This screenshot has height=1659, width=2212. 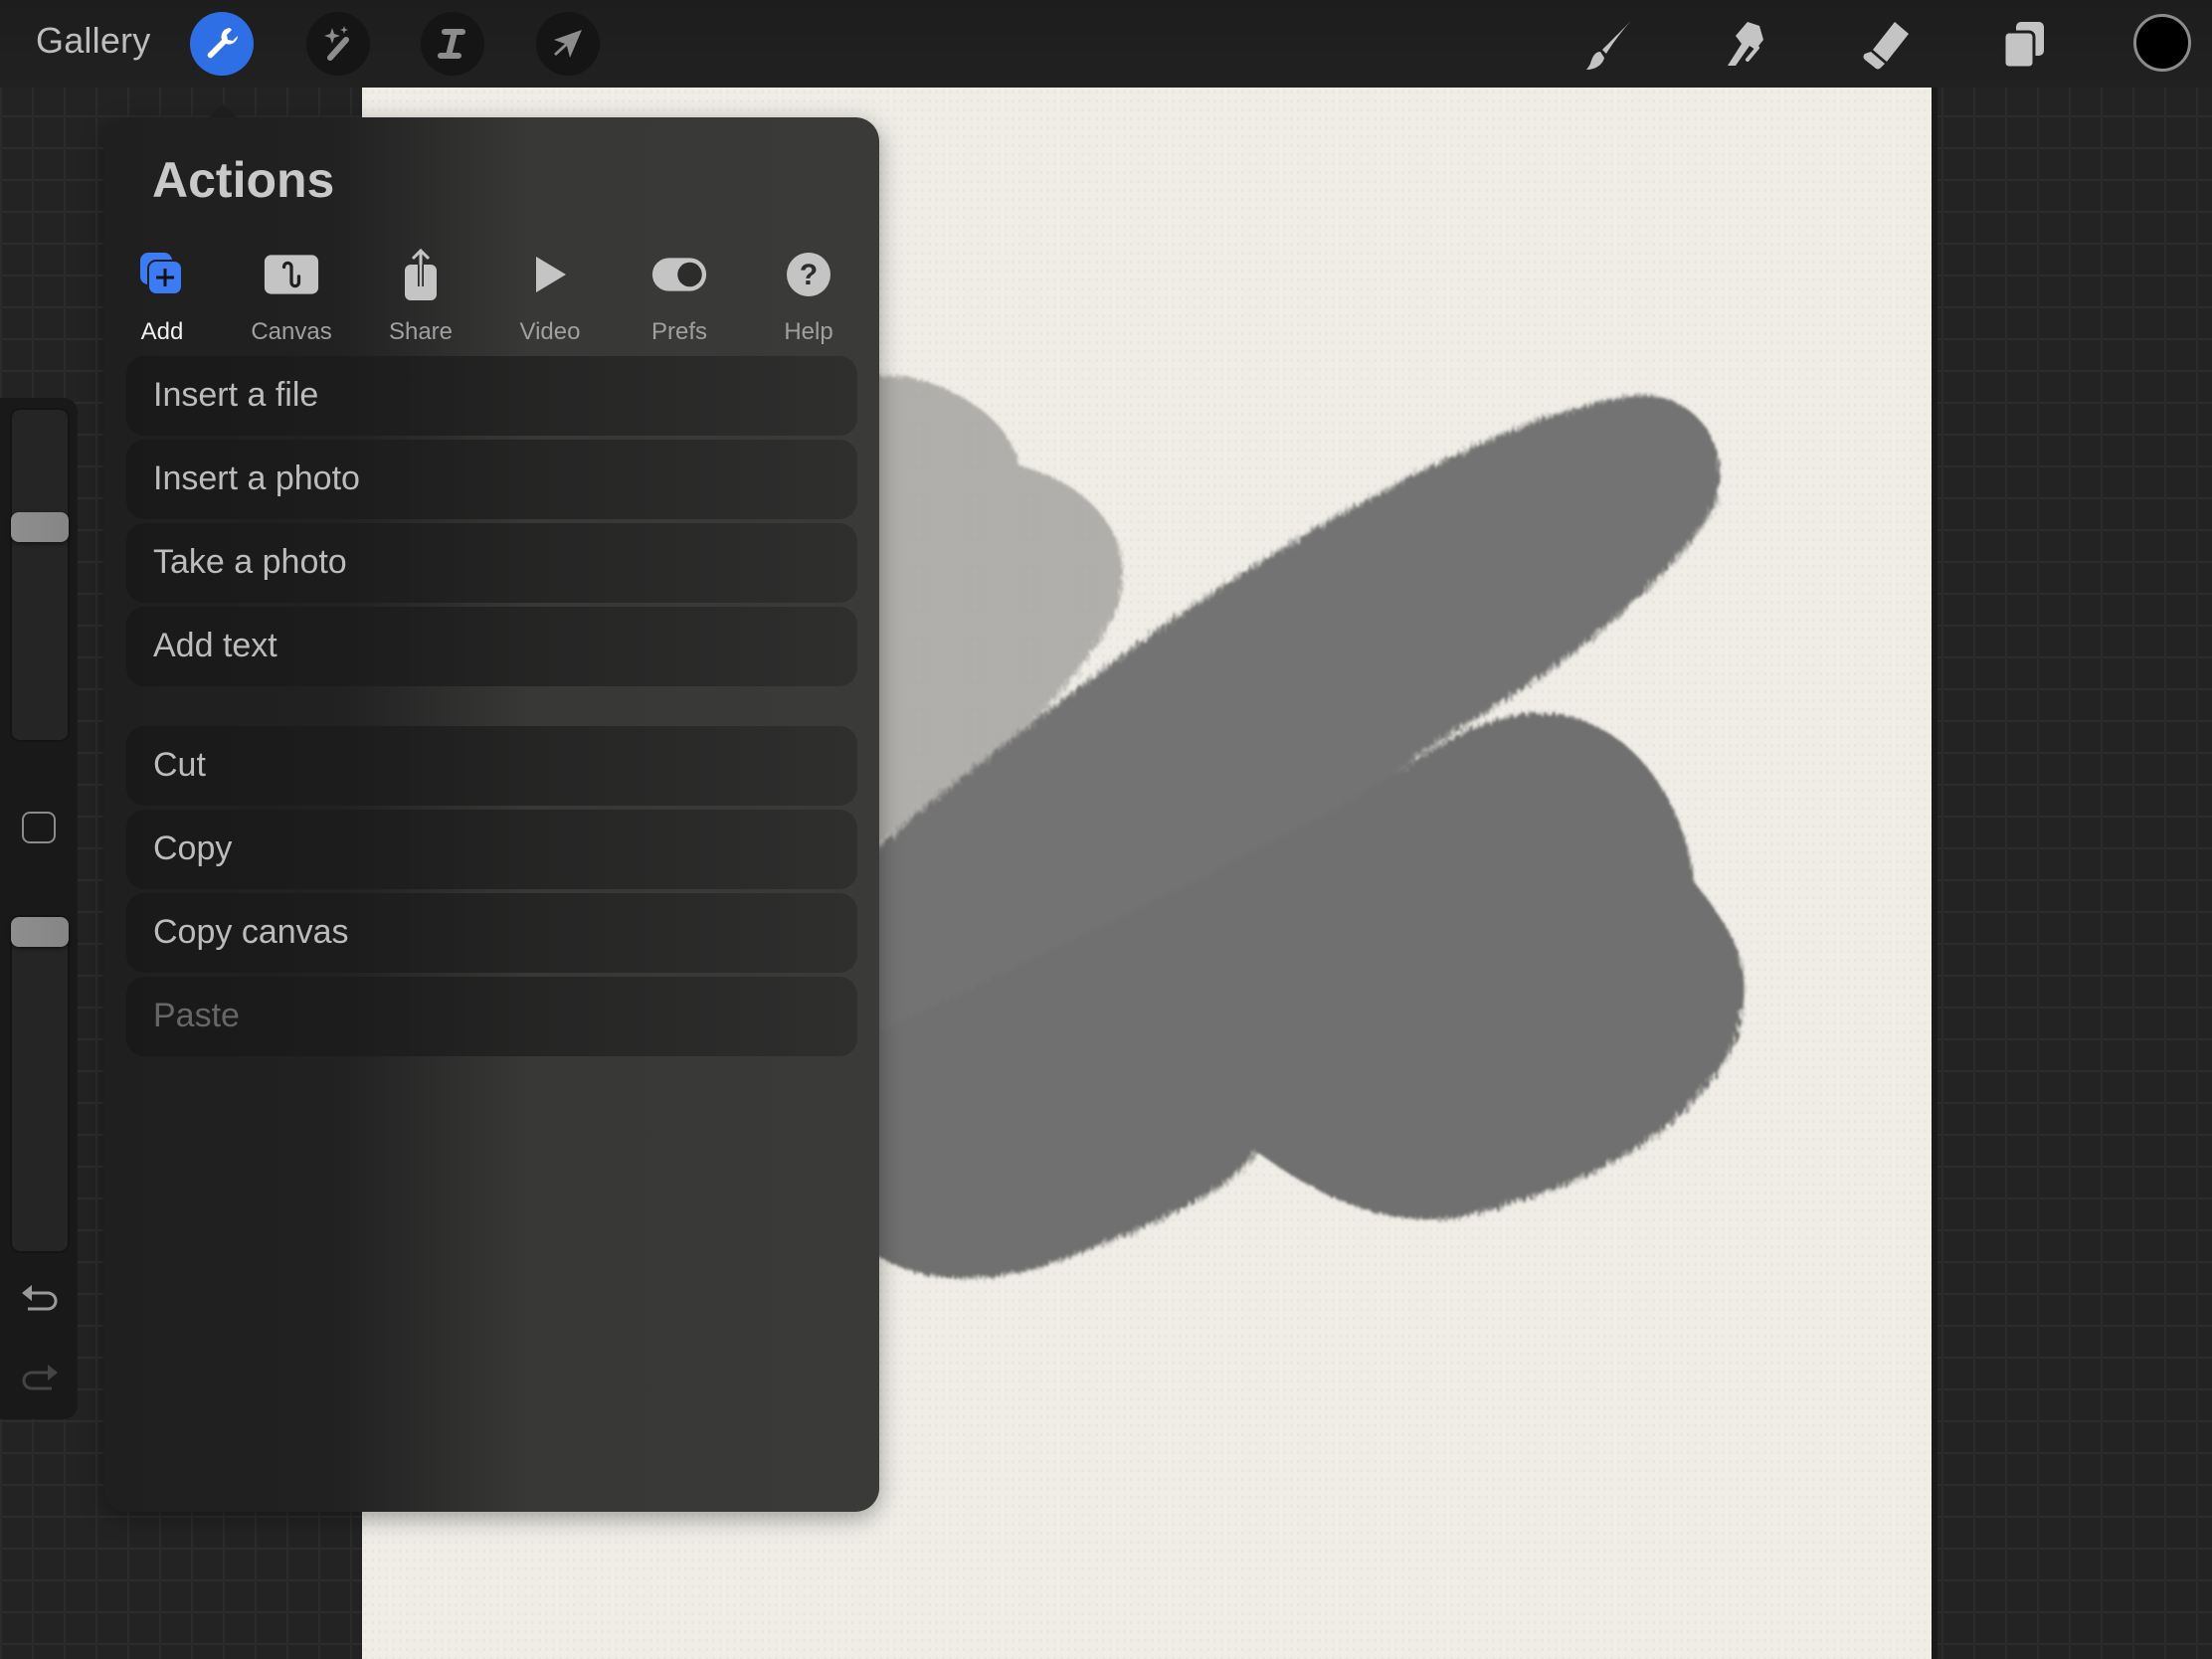 What do you see at coordinates (40, 527) in the screenshot?
I see `brush-size-slider-thumb` at bounding box center [40, 527].